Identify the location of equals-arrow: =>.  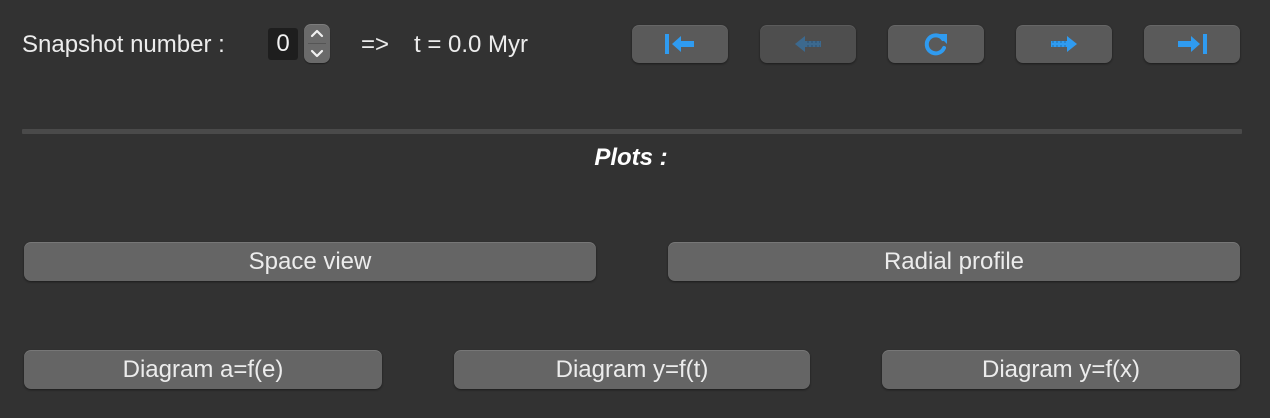
(375, 44).